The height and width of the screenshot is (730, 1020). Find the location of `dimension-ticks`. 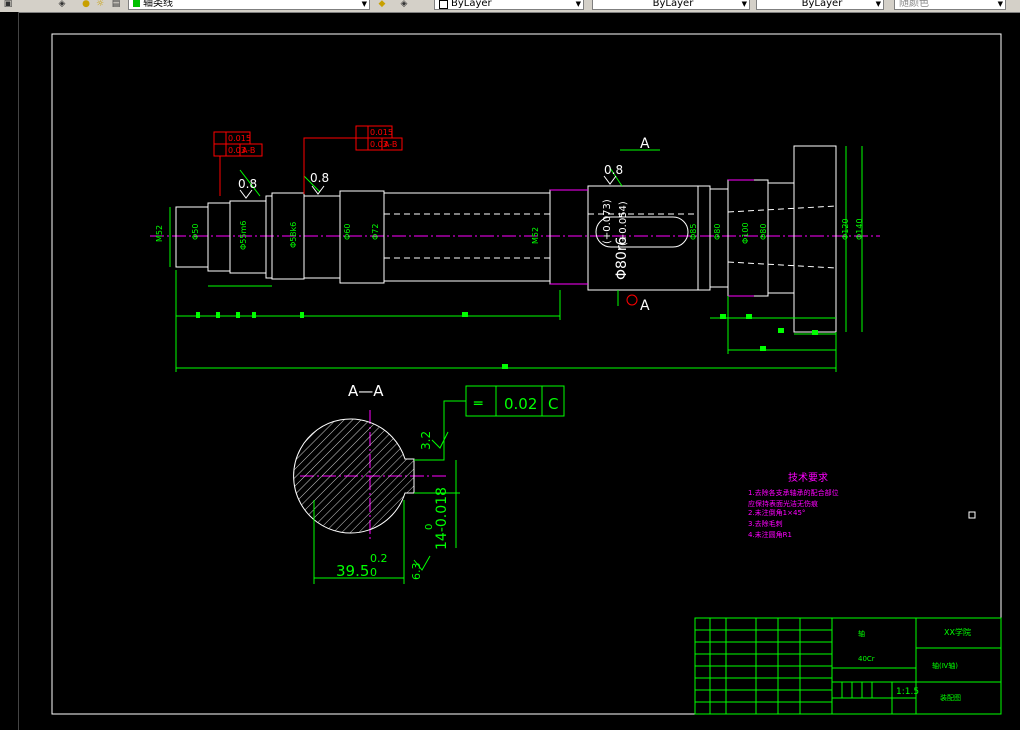

dimension-ticks is located at coordinates (507, 340).